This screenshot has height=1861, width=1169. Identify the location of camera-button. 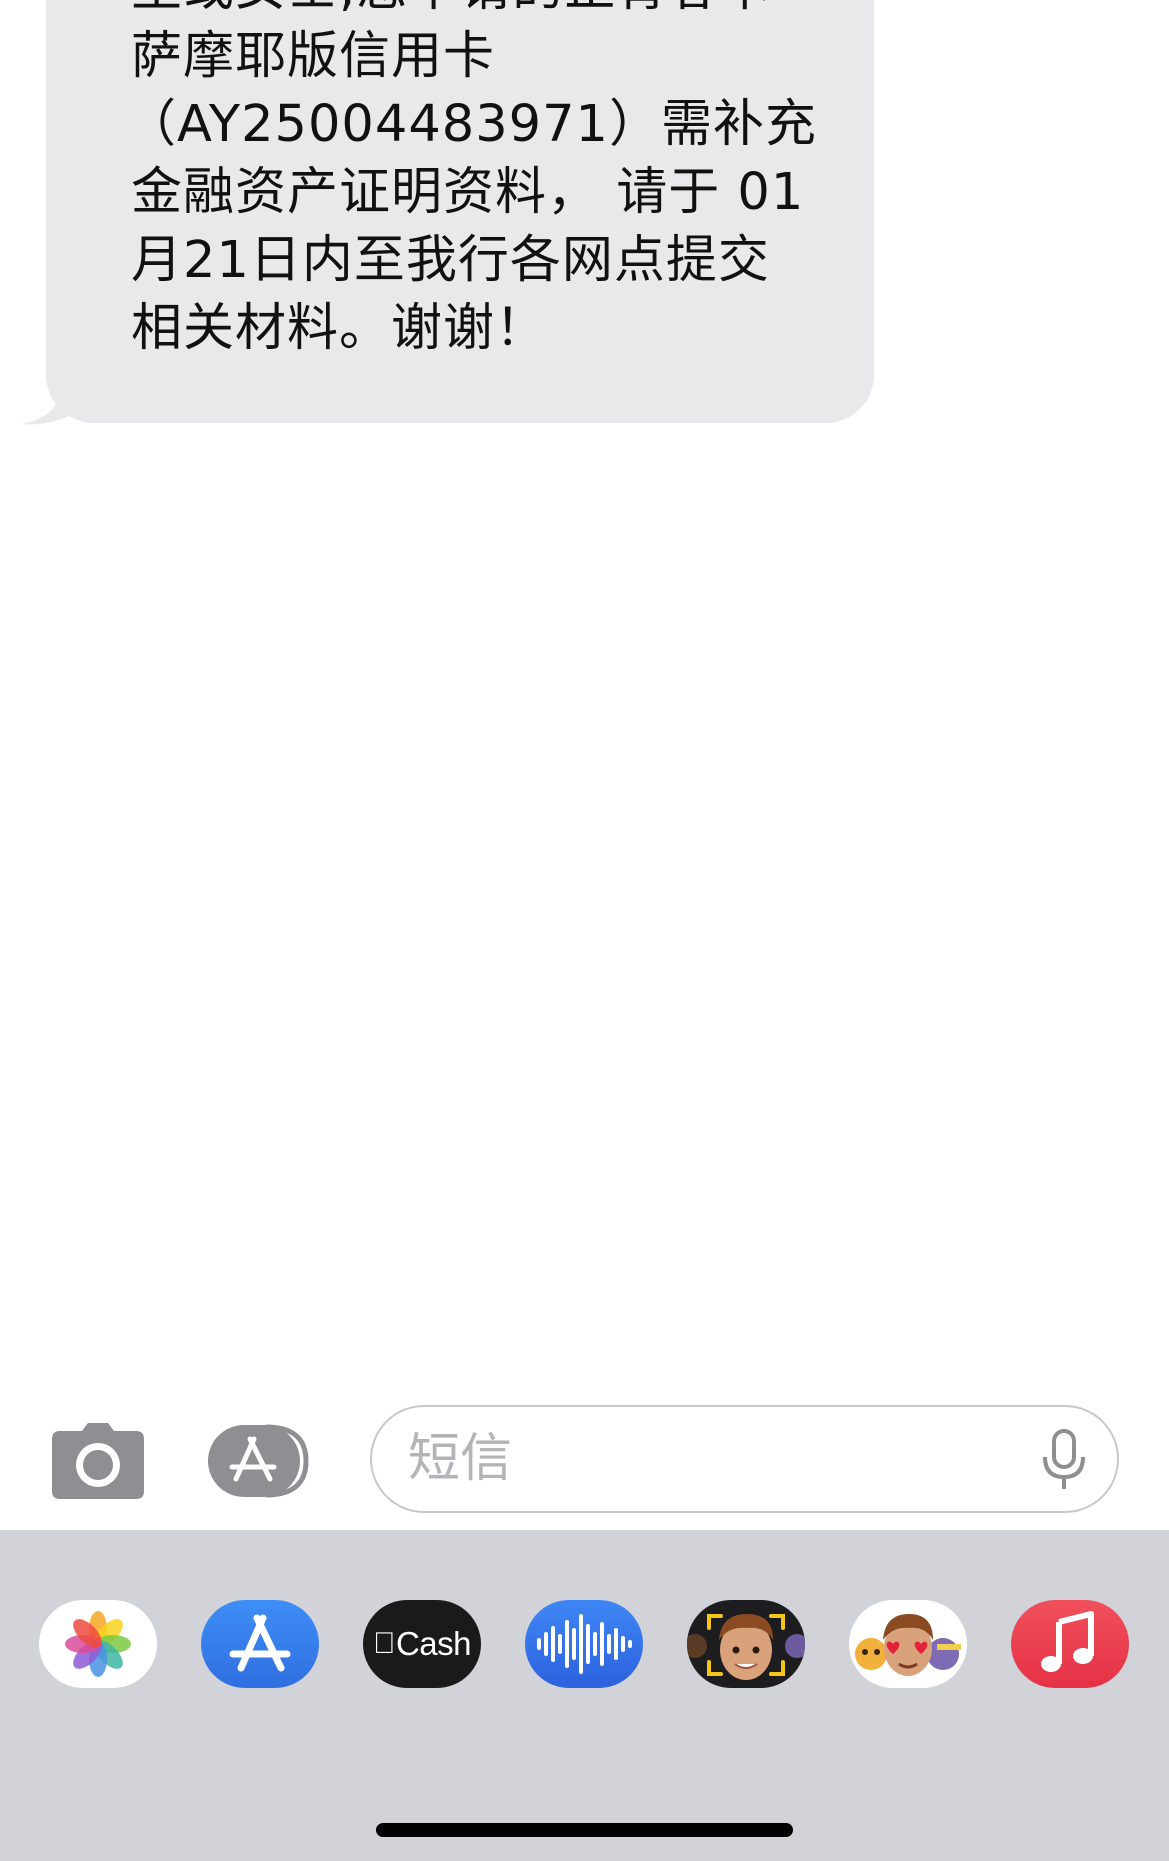
(98, 1461).